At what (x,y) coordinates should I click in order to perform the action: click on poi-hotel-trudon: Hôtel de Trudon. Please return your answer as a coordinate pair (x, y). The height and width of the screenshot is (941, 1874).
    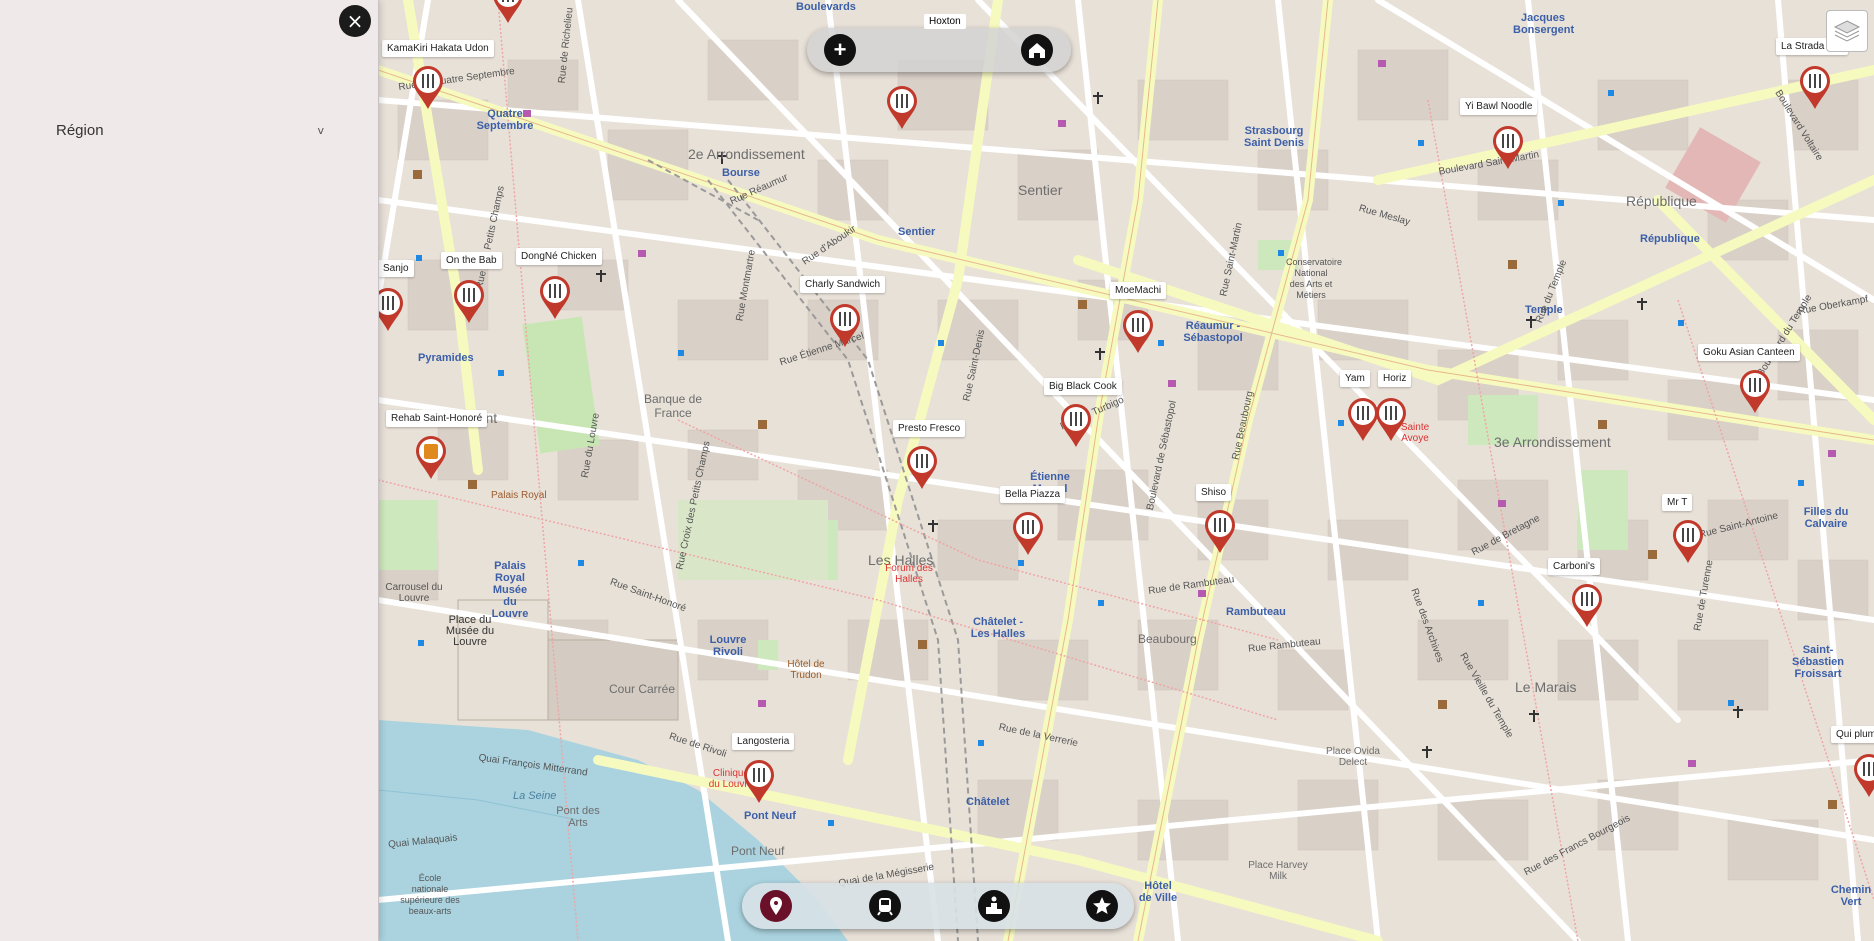
    Looking at the image, I should click on (806, 670).